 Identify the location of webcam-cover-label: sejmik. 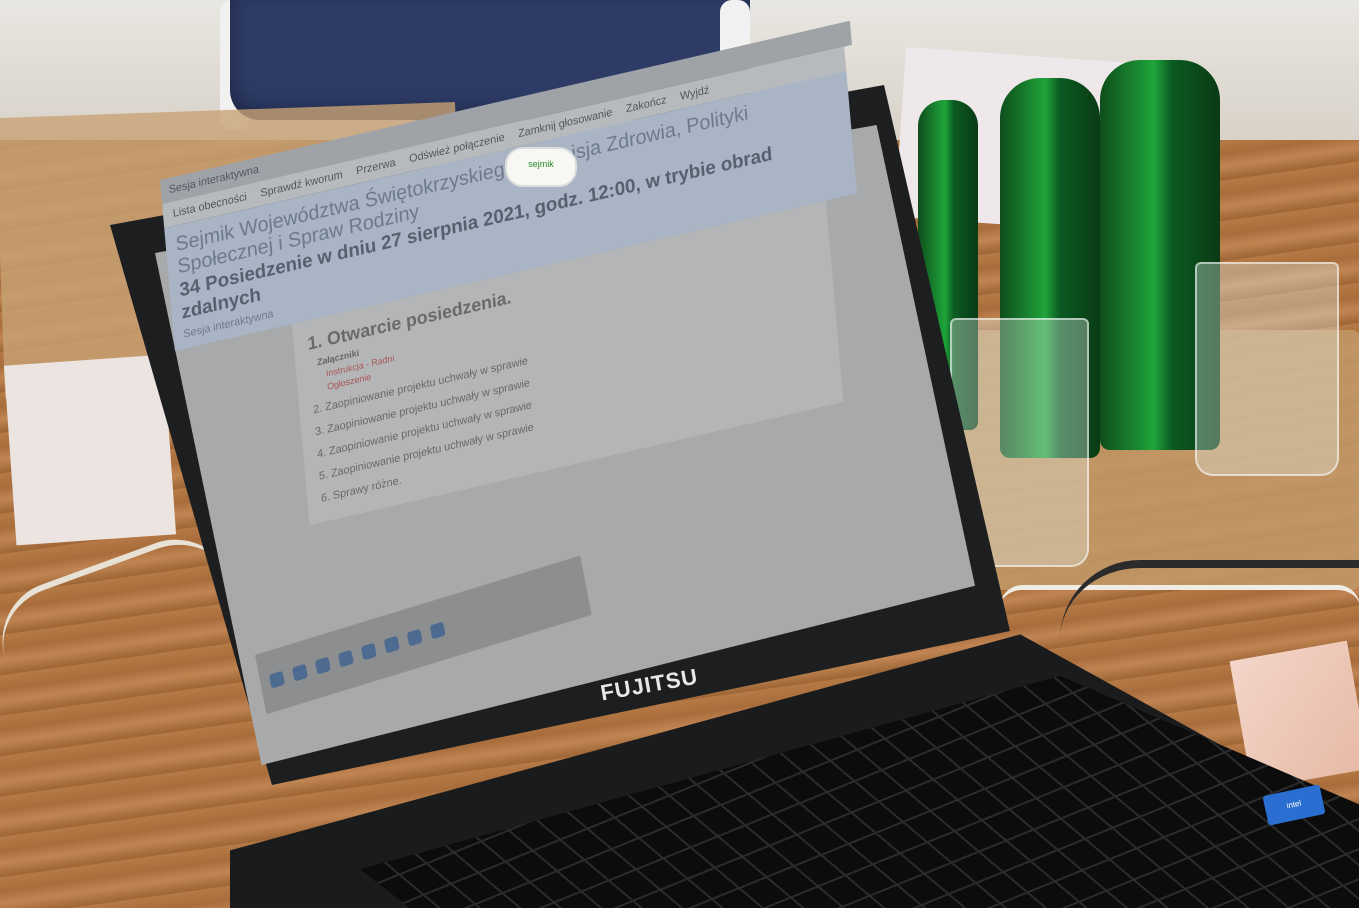
(541, 164).